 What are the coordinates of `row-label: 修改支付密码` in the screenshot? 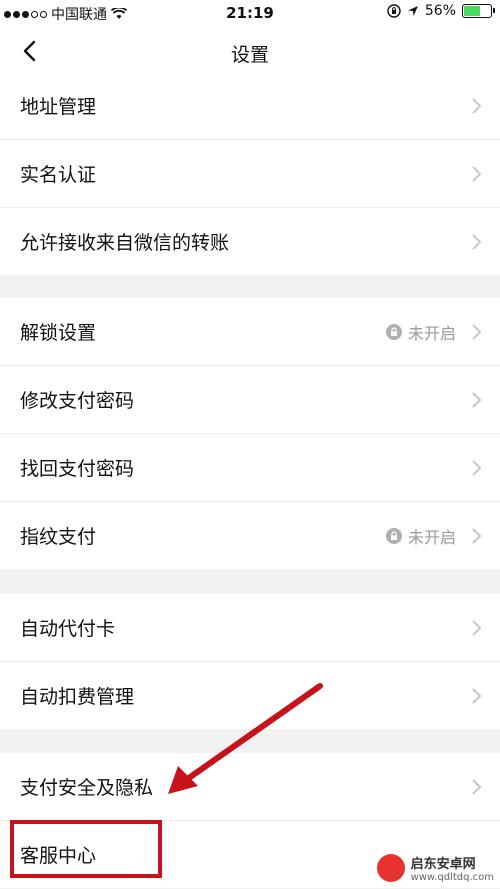 It's located at (77, 401).